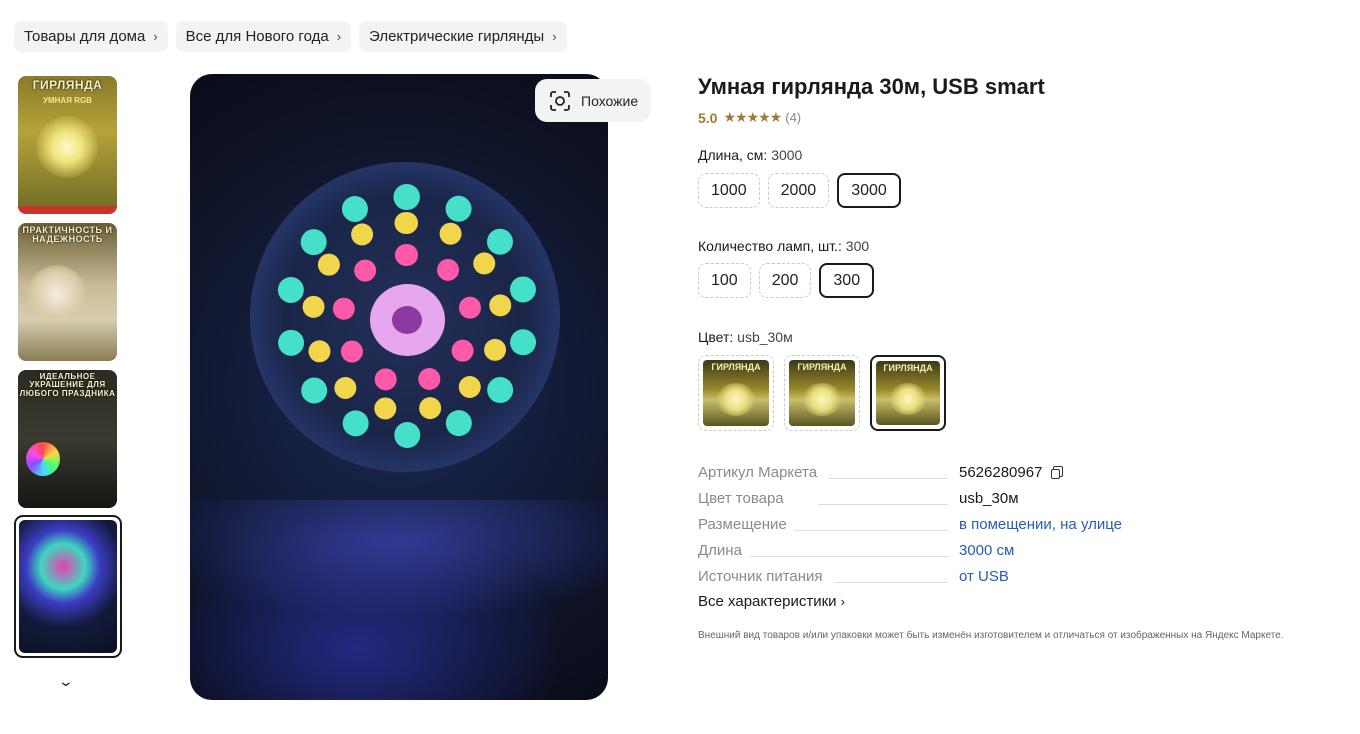 This screenshot has height=734, width=1360. I want to click on thumbnail-image: ГИРЛЯНДА УМНАЯ RGB, so click(67, 145).